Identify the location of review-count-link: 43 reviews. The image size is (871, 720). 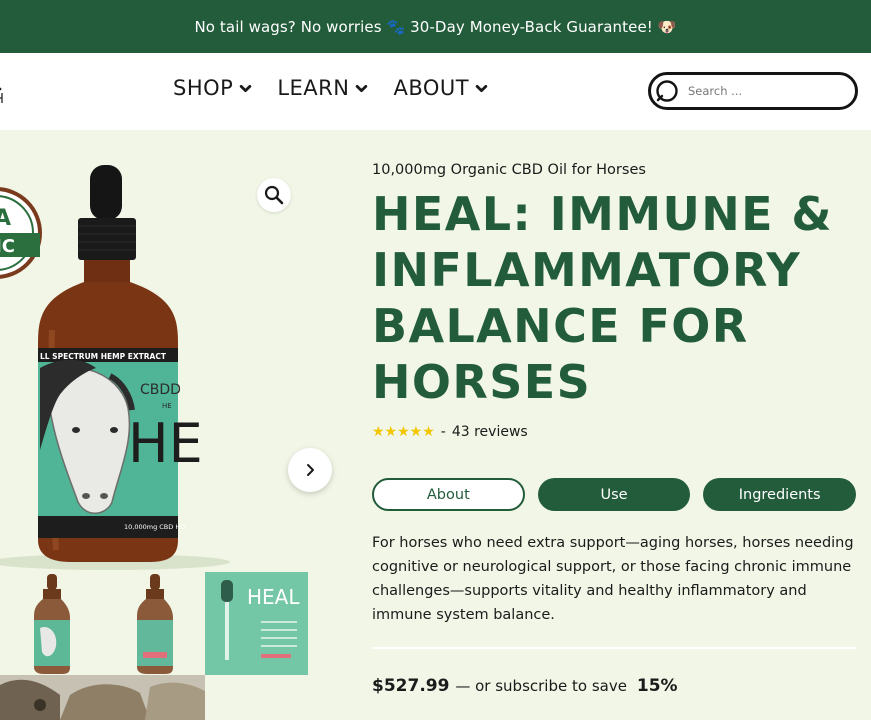
(490, 432).